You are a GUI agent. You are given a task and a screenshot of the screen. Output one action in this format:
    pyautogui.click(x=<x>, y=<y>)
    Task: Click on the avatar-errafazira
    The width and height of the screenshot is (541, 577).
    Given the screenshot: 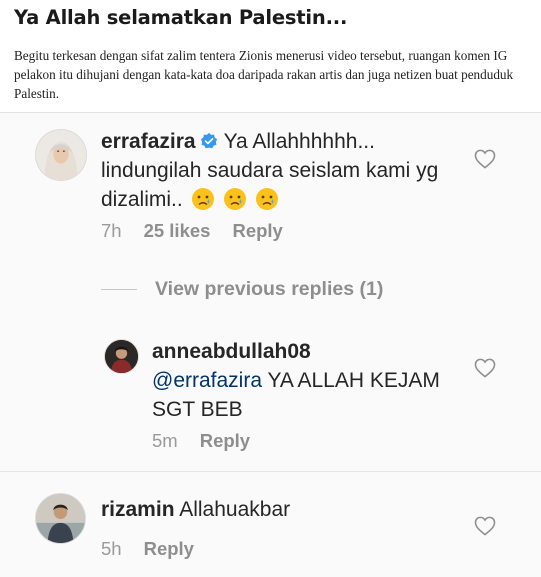 What is the action you would take?
    pyautogui.click(x=61, y=155)
    